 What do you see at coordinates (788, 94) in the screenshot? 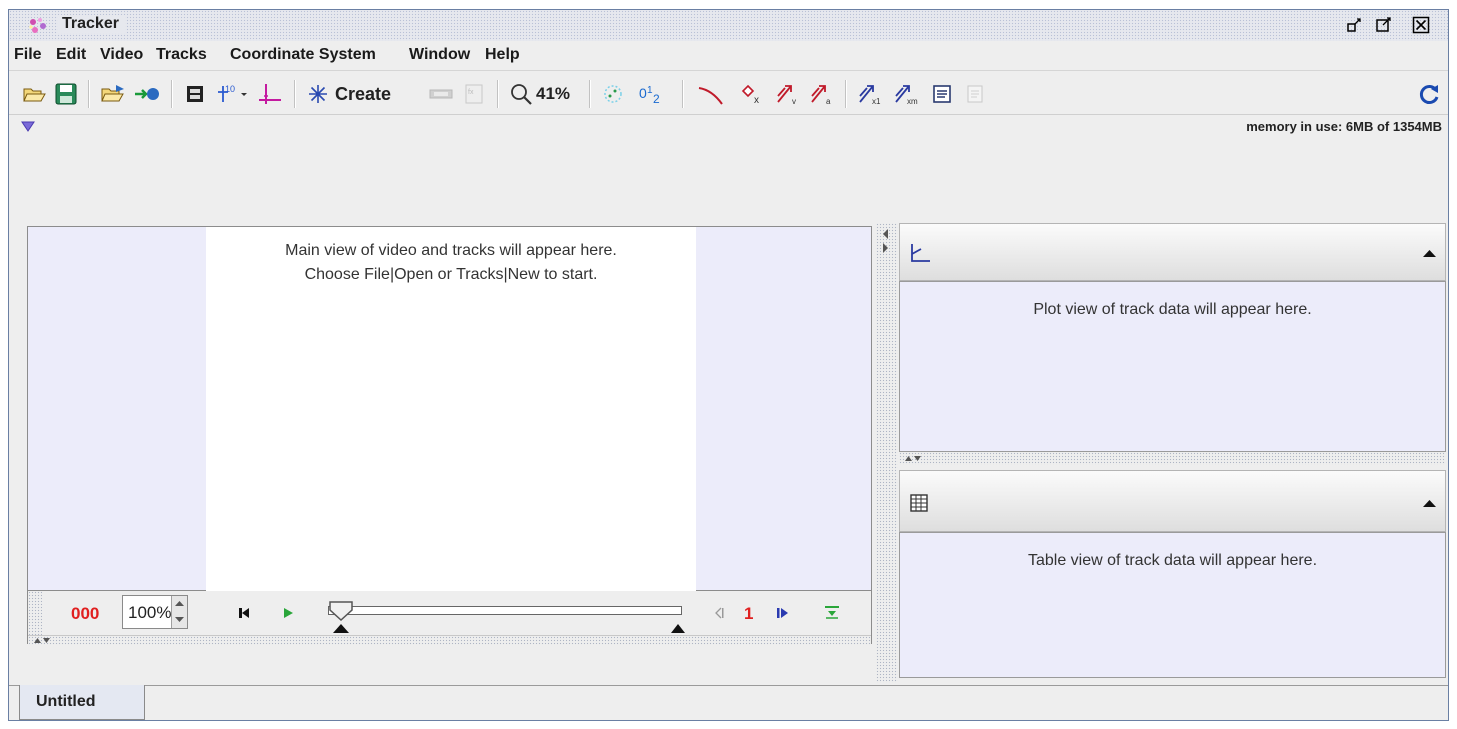
I see `velocity-icon: v` at bounding box center [788, 94].